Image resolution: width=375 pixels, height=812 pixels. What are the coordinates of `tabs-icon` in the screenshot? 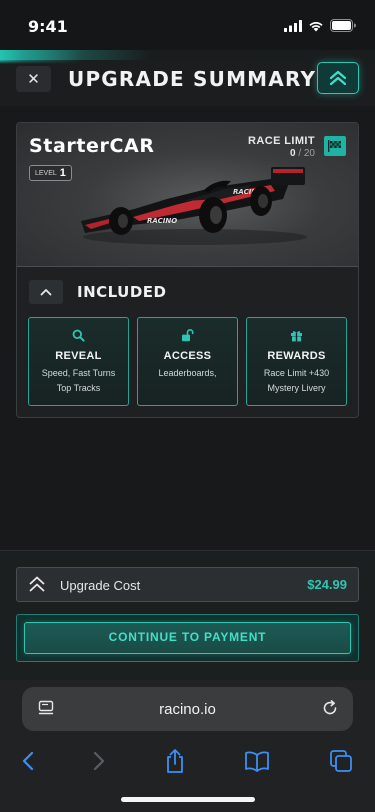 It's located at (341, 761).